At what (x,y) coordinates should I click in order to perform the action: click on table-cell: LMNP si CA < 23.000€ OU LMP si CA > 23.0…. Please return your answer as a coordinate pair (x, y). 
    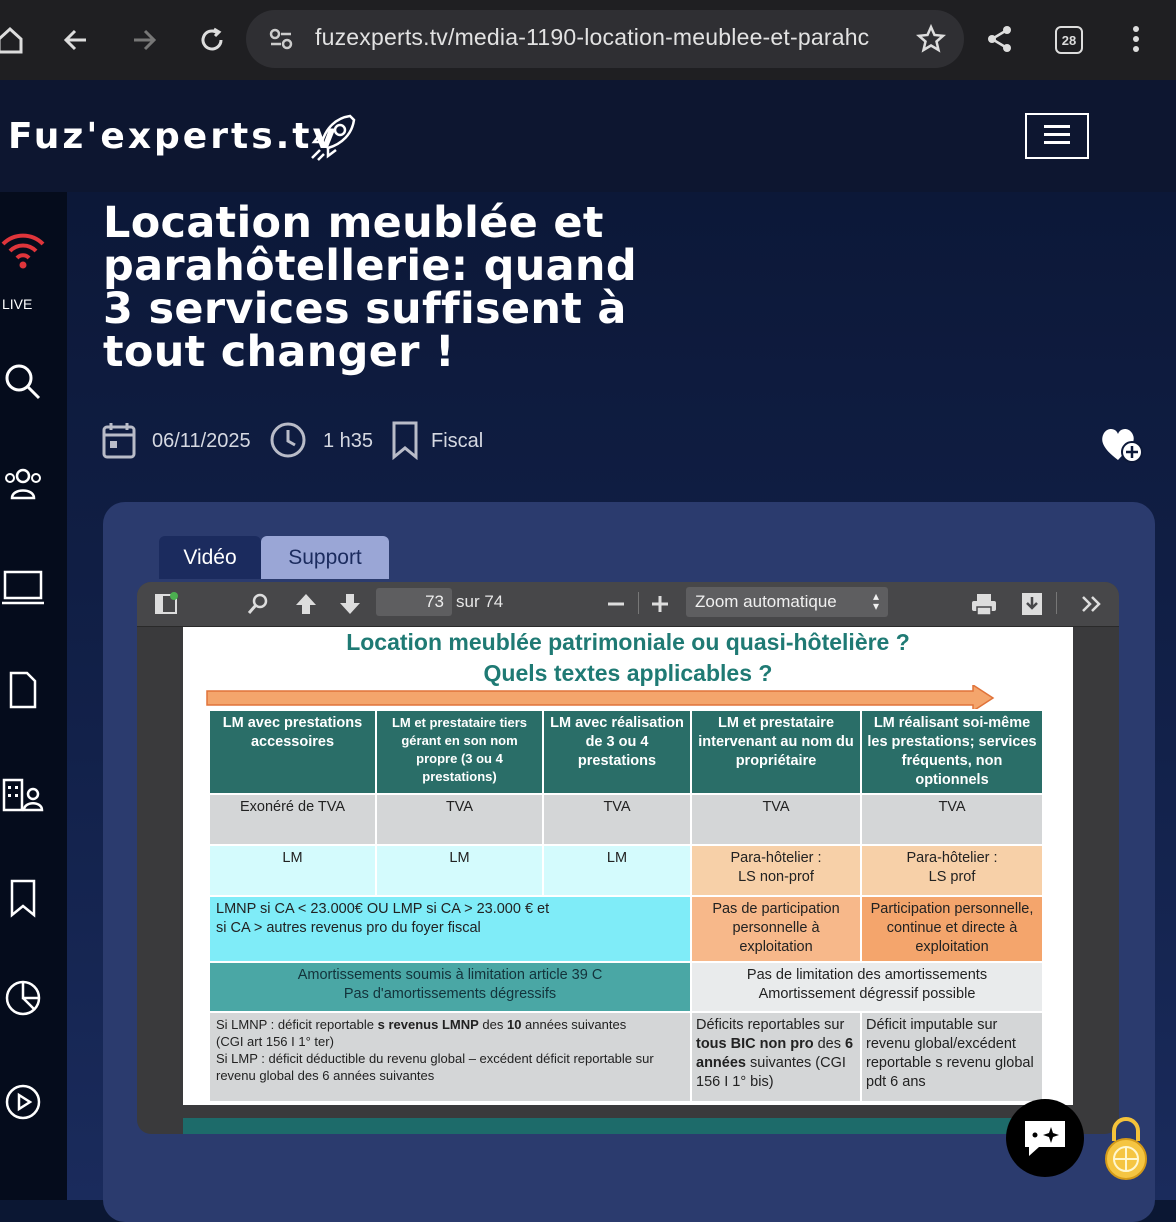
    Looking at the image, I should click on (450, 929).